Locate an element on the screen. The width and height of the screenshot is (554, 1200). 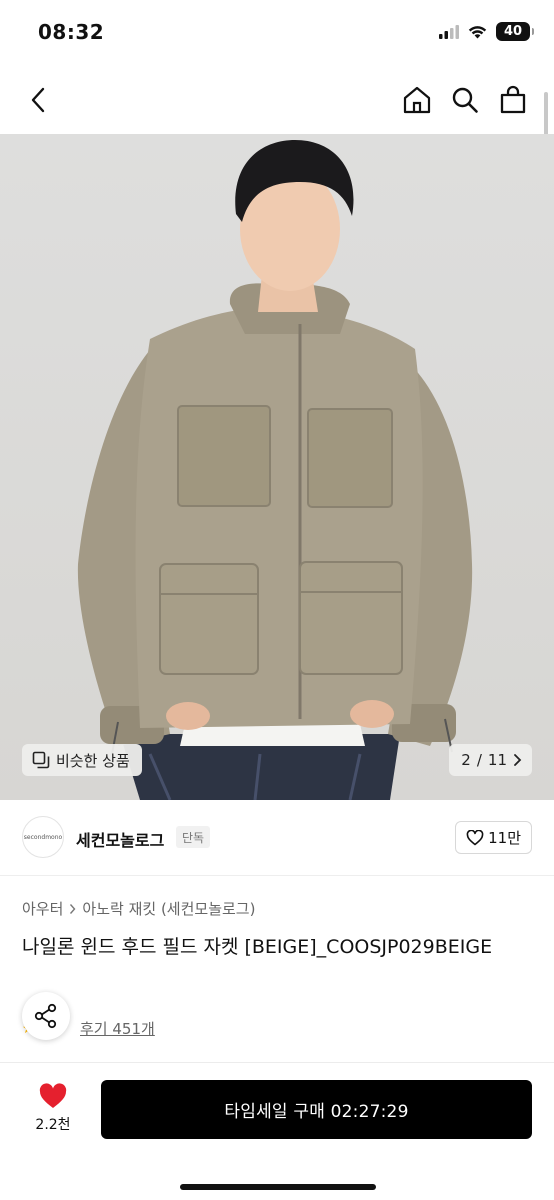
similar-products-label: 비슷한 상품 is located at coordinates (93, 760).